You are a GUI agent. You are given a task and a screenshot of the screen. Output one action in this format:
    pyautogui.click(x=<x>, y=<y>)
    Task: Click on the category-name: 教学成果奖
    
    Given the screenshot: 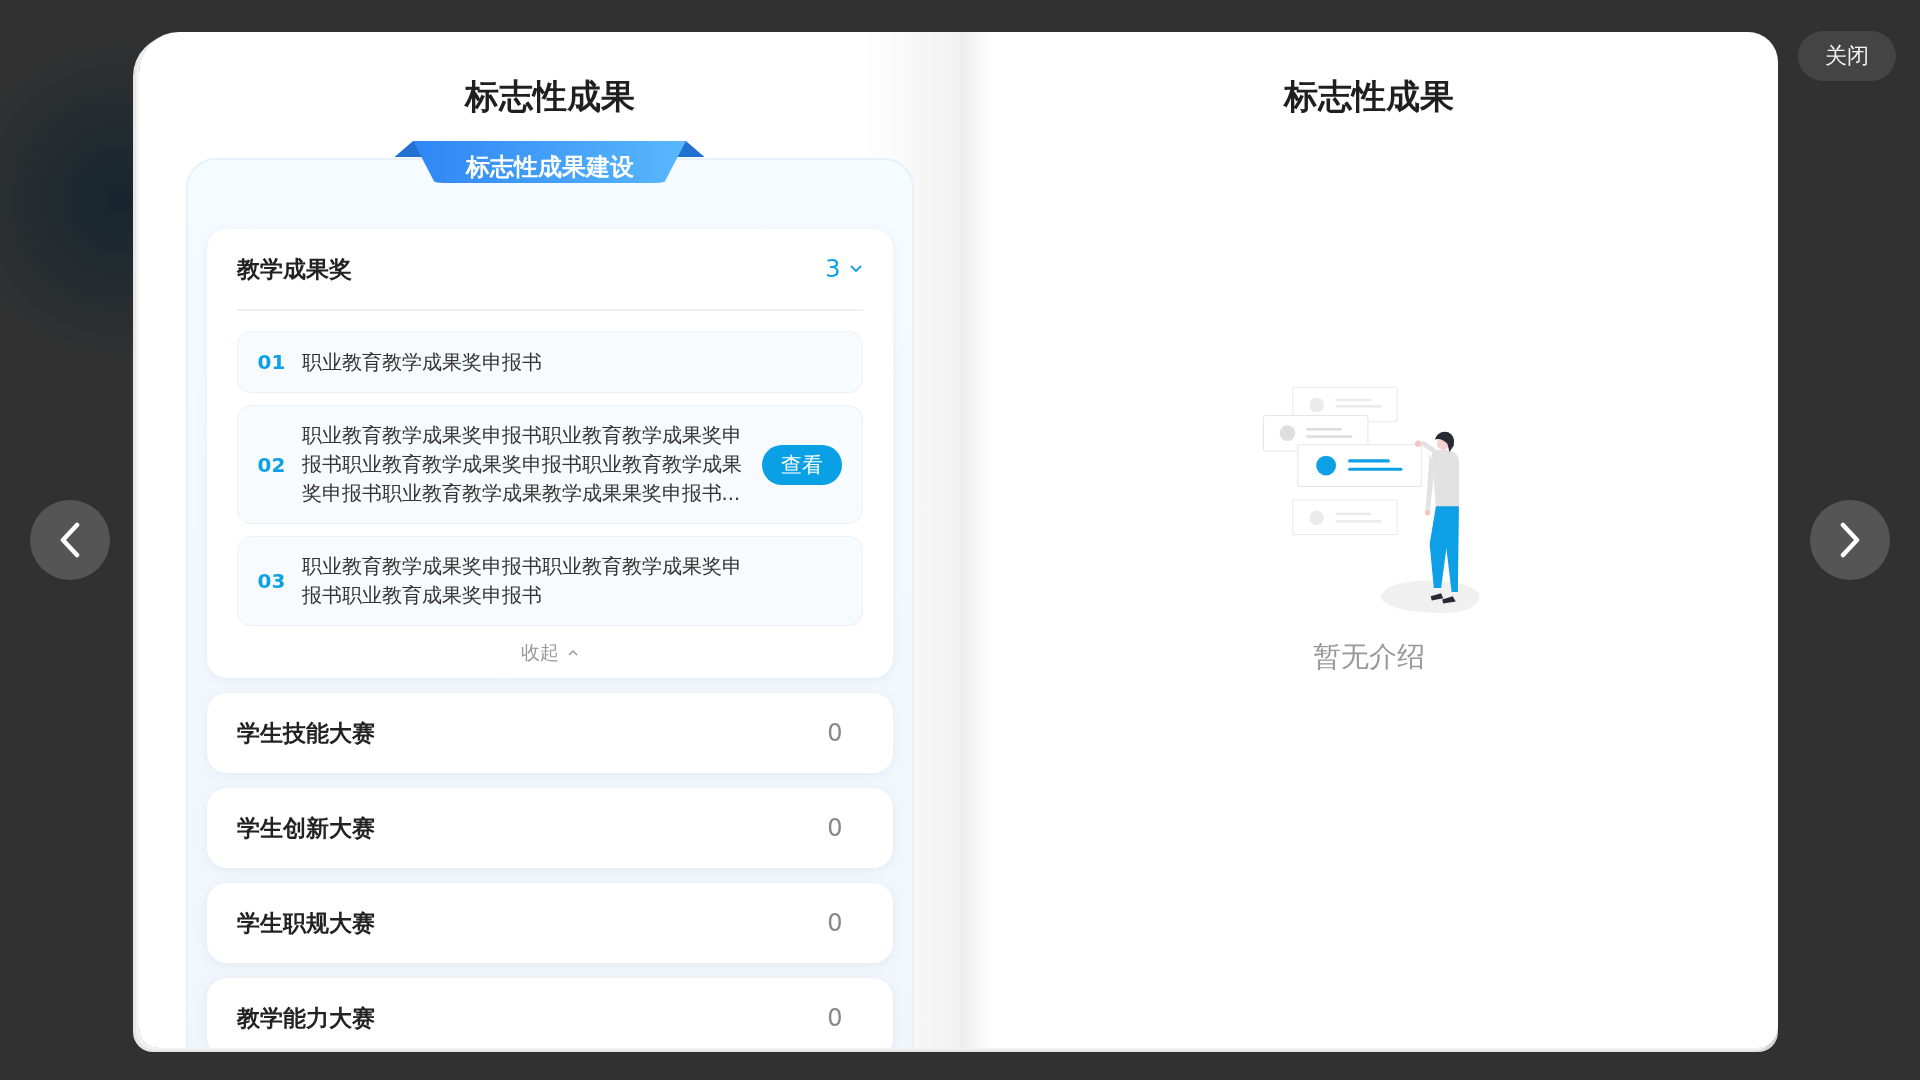 What is the action you would take?
    pyautogui.click(x=294, y=269)
    